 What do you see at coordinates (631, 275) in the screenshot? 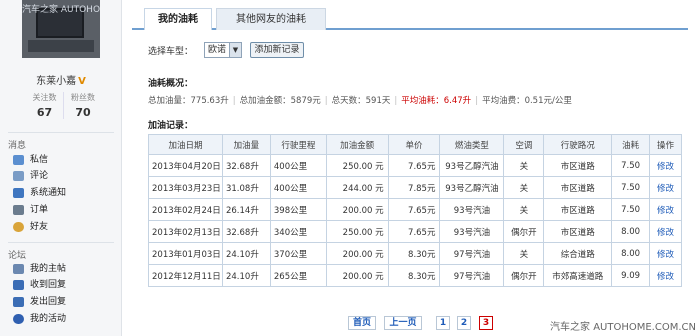
I see `cell-consumption: 9.09` at bounding box center [631, 275].